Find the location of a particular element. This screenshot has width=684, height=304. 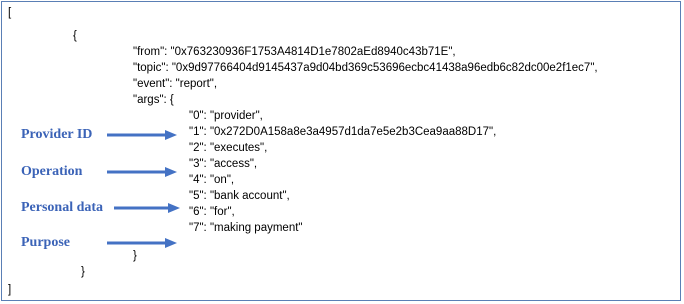

operation-arrow-icon is located at coordinates (142, 172).